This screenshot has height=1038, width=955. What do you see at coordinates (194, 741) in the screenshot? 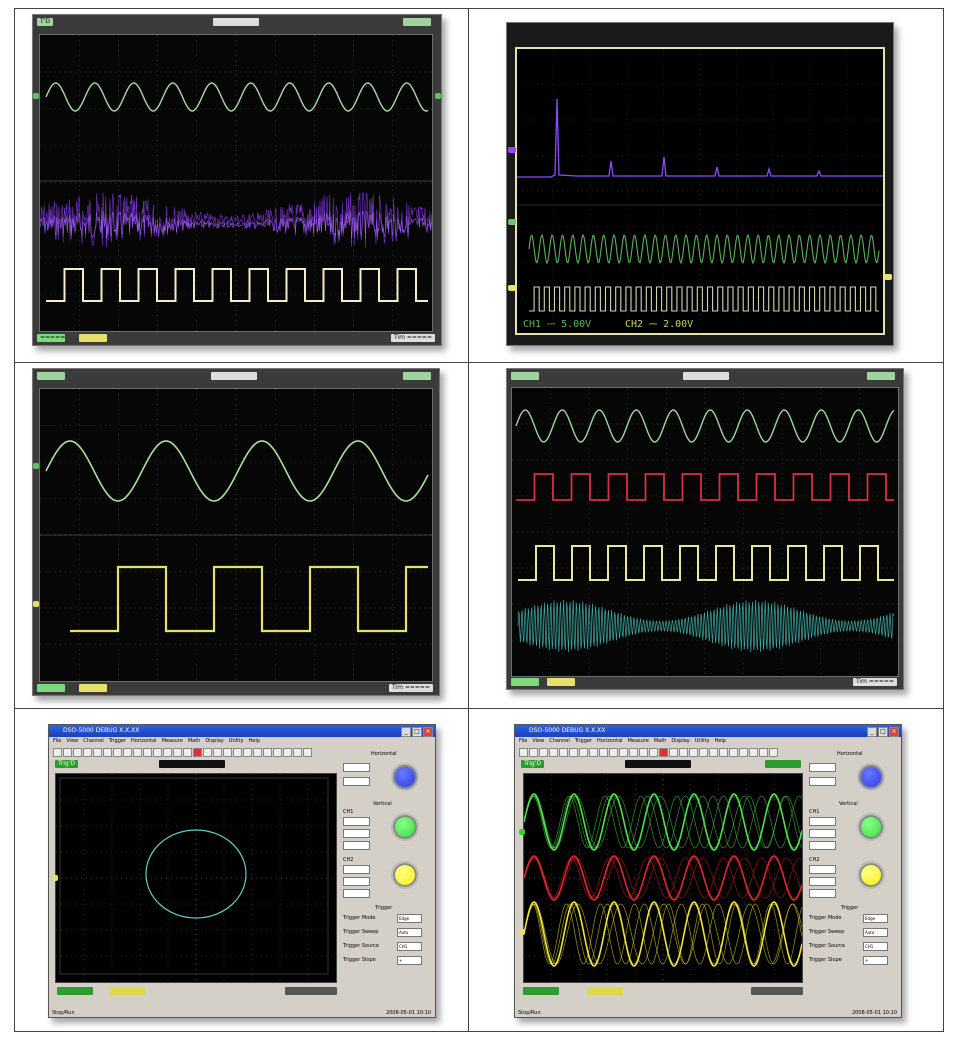
I see `menu-item-math: Math` at bounding box center [194, 741].